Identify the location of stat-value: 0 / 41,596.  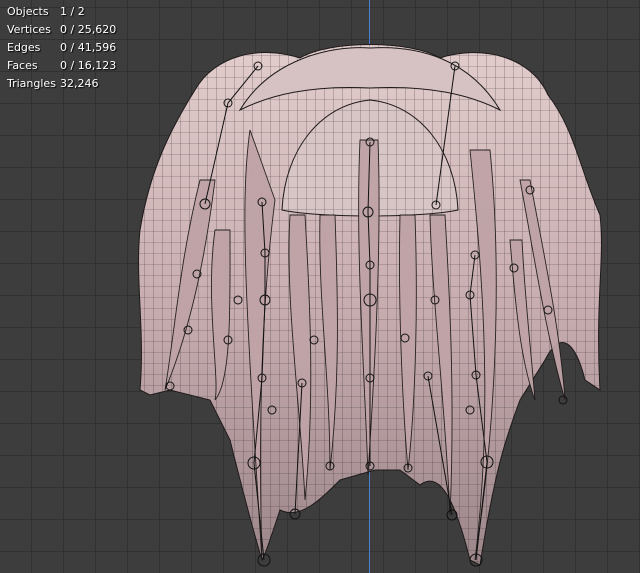
(88, 47).